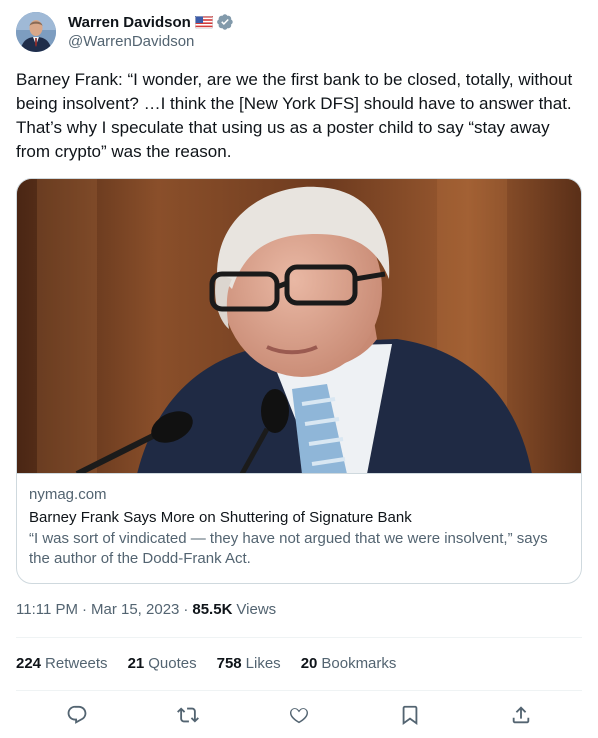 Image resolution: width=598 pixels, height=738 pixels. What do you see at coordinates (225, 22) in the screenshot?
I see `verified-badge-icon` at bounding box center [225, 22].